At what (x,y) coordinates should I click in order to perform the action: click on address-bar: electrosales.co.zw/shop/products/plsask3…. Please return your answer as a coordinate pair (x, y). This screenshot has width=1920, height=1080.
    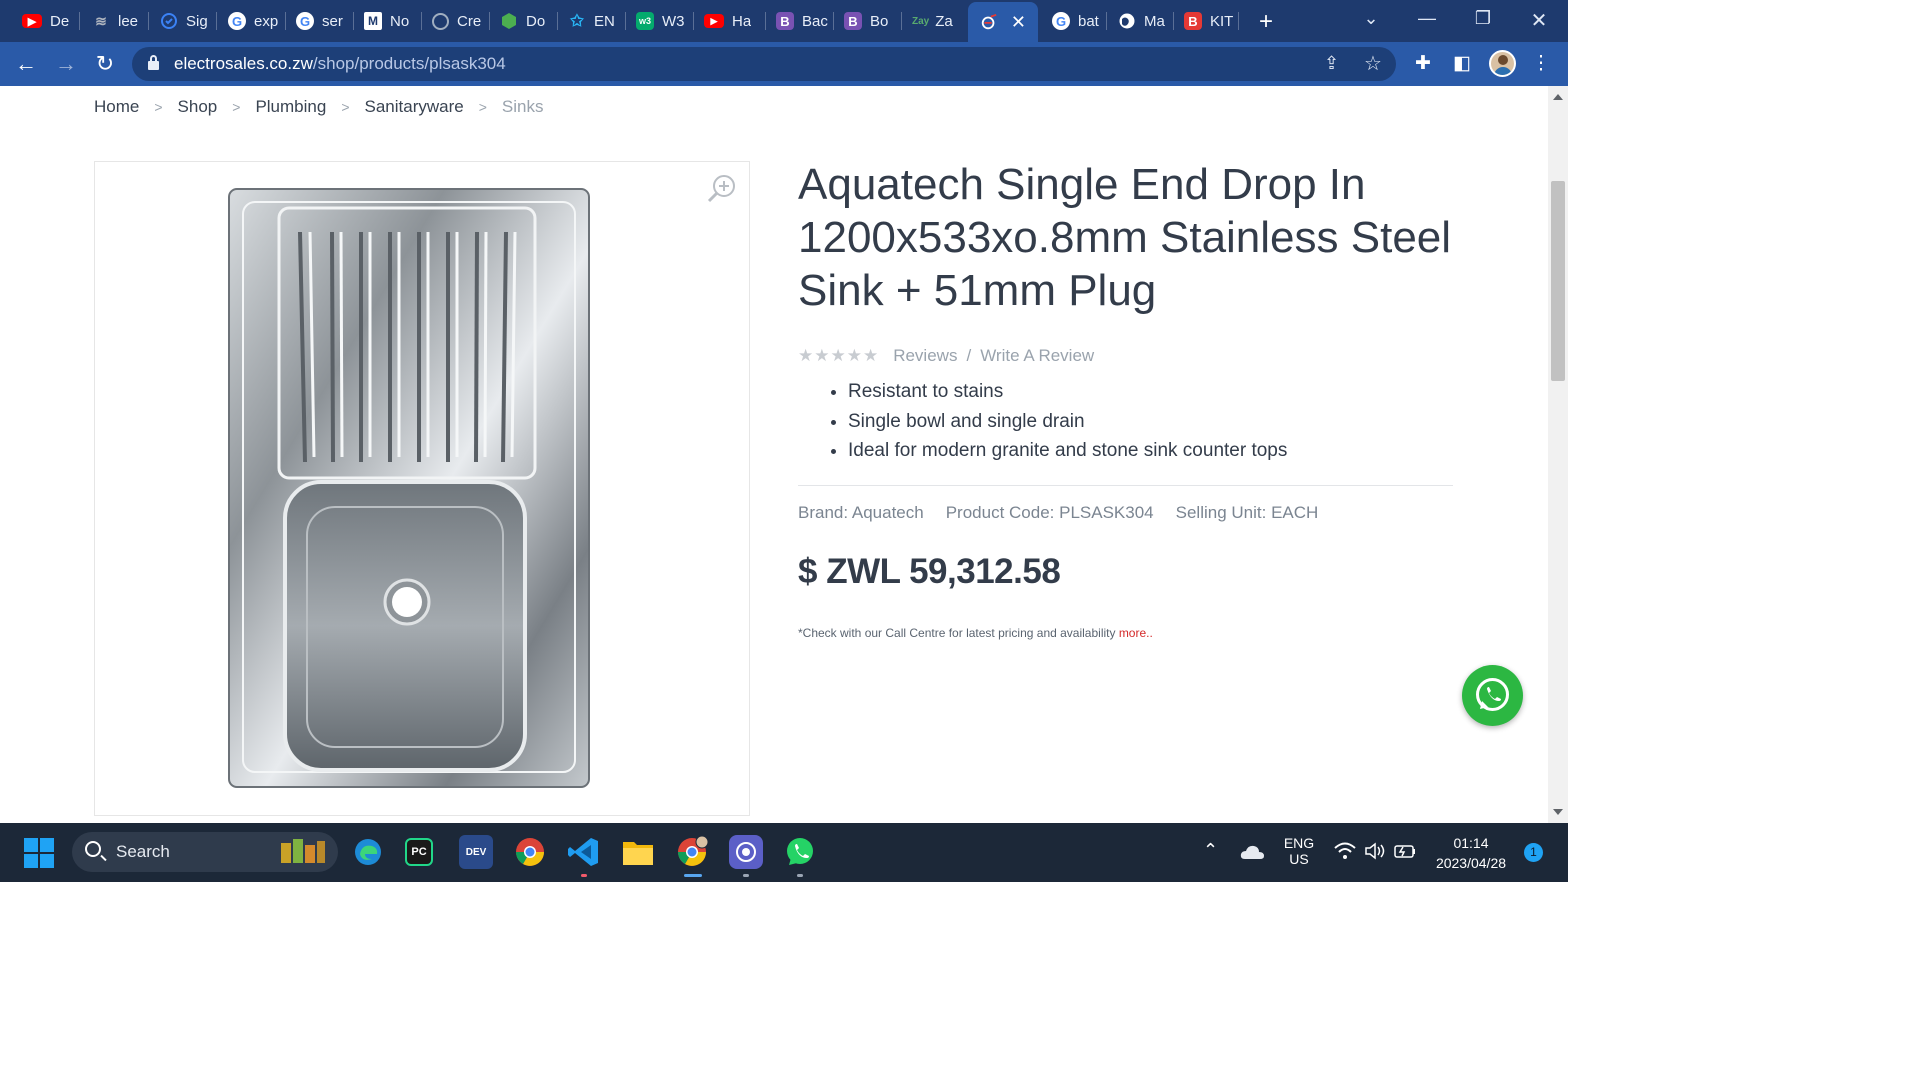
    Looking at the image, I should click on (764, 64).